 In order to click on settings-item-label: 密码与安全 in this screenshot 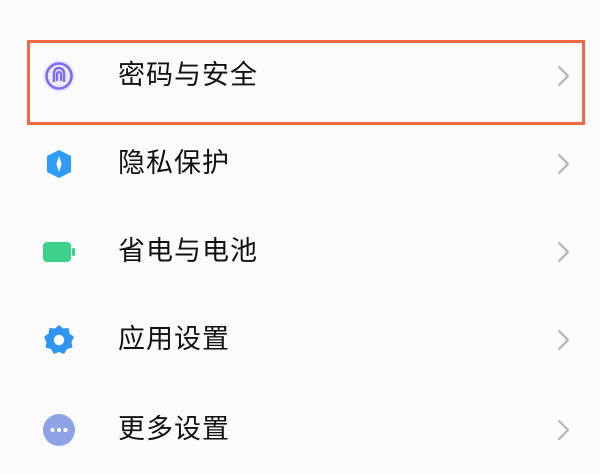, I will do `click(188, 75)`.